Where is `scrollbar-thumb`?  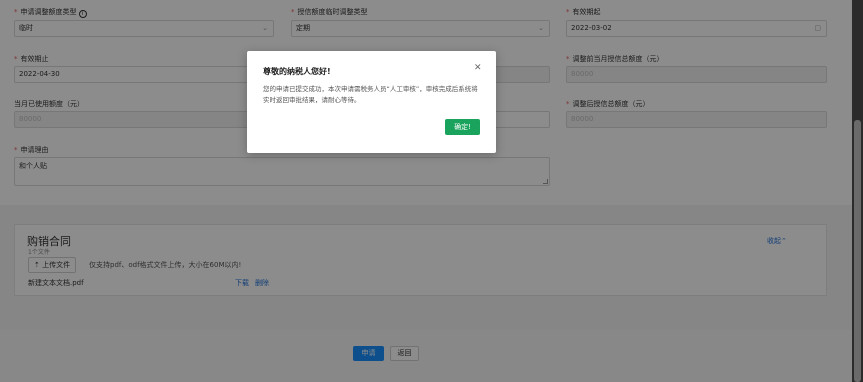 scrollbar-thumb is located at coordinates (857, 251).